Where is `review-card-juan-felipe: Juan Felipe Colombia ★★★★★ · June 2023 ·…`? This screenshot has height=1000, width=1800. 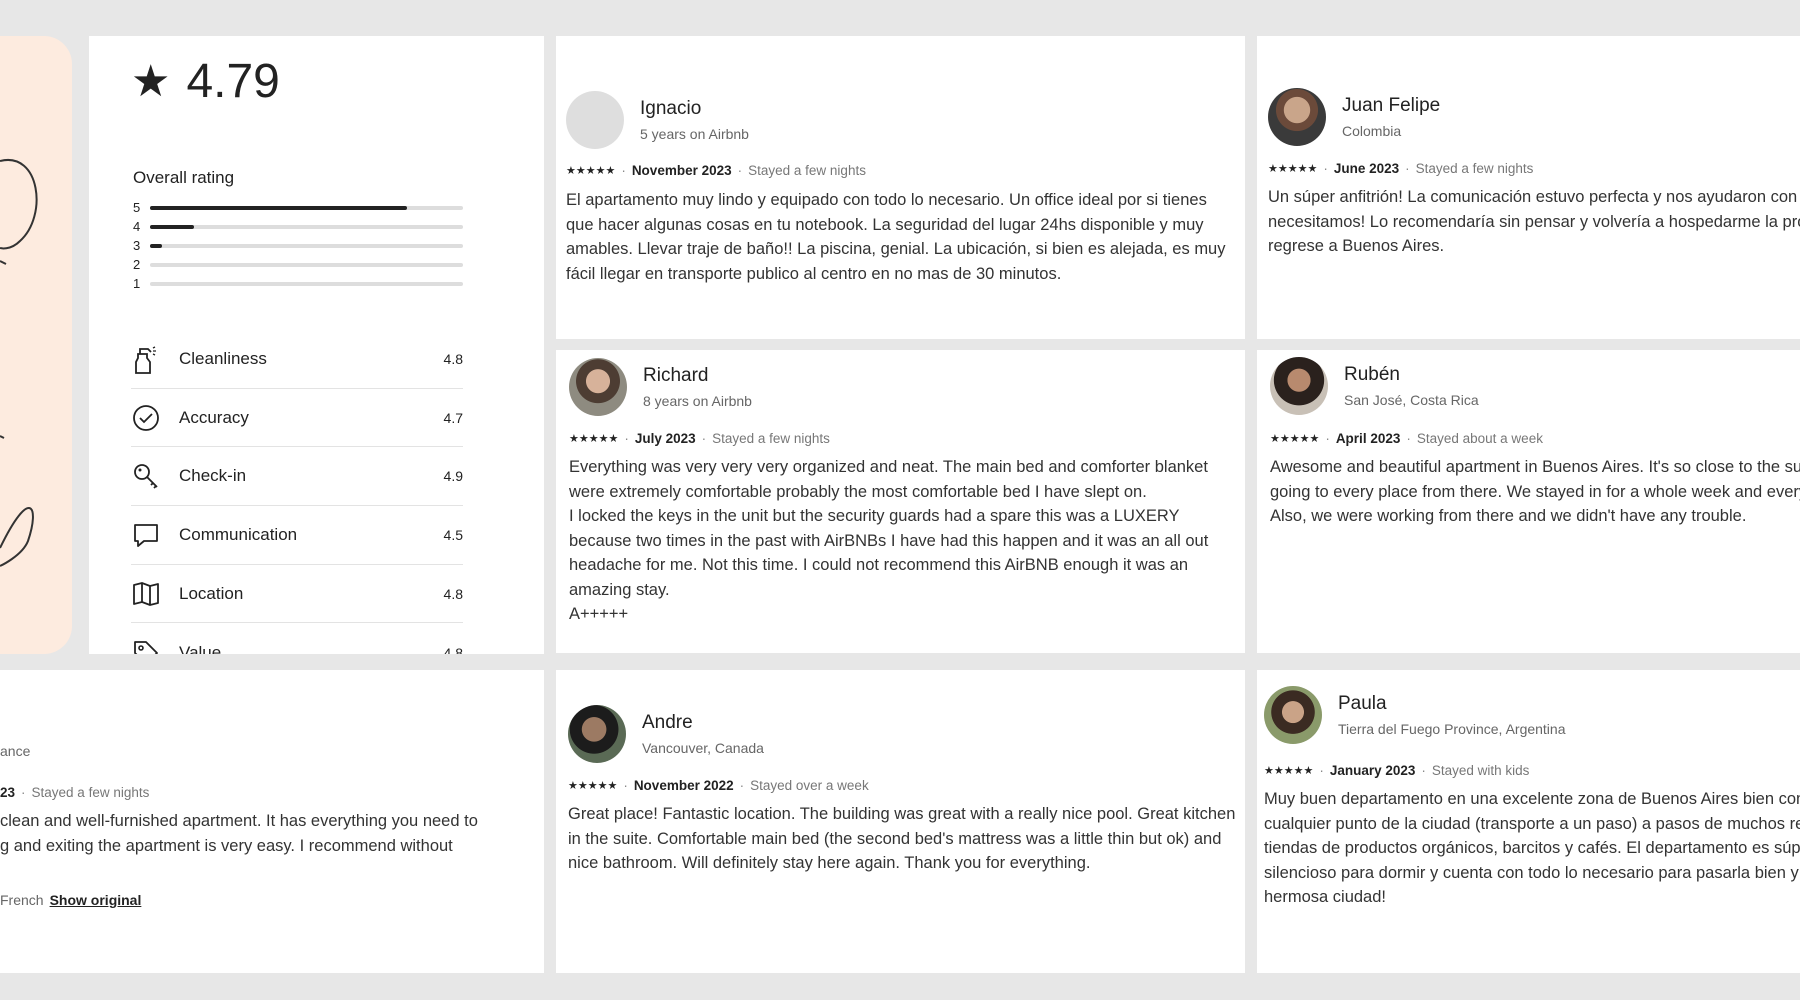
review-card-juan-felipe: Juan Felipe Colombia ★★★★★ · June 2023 ·… is located at coordinates (1528, 187).